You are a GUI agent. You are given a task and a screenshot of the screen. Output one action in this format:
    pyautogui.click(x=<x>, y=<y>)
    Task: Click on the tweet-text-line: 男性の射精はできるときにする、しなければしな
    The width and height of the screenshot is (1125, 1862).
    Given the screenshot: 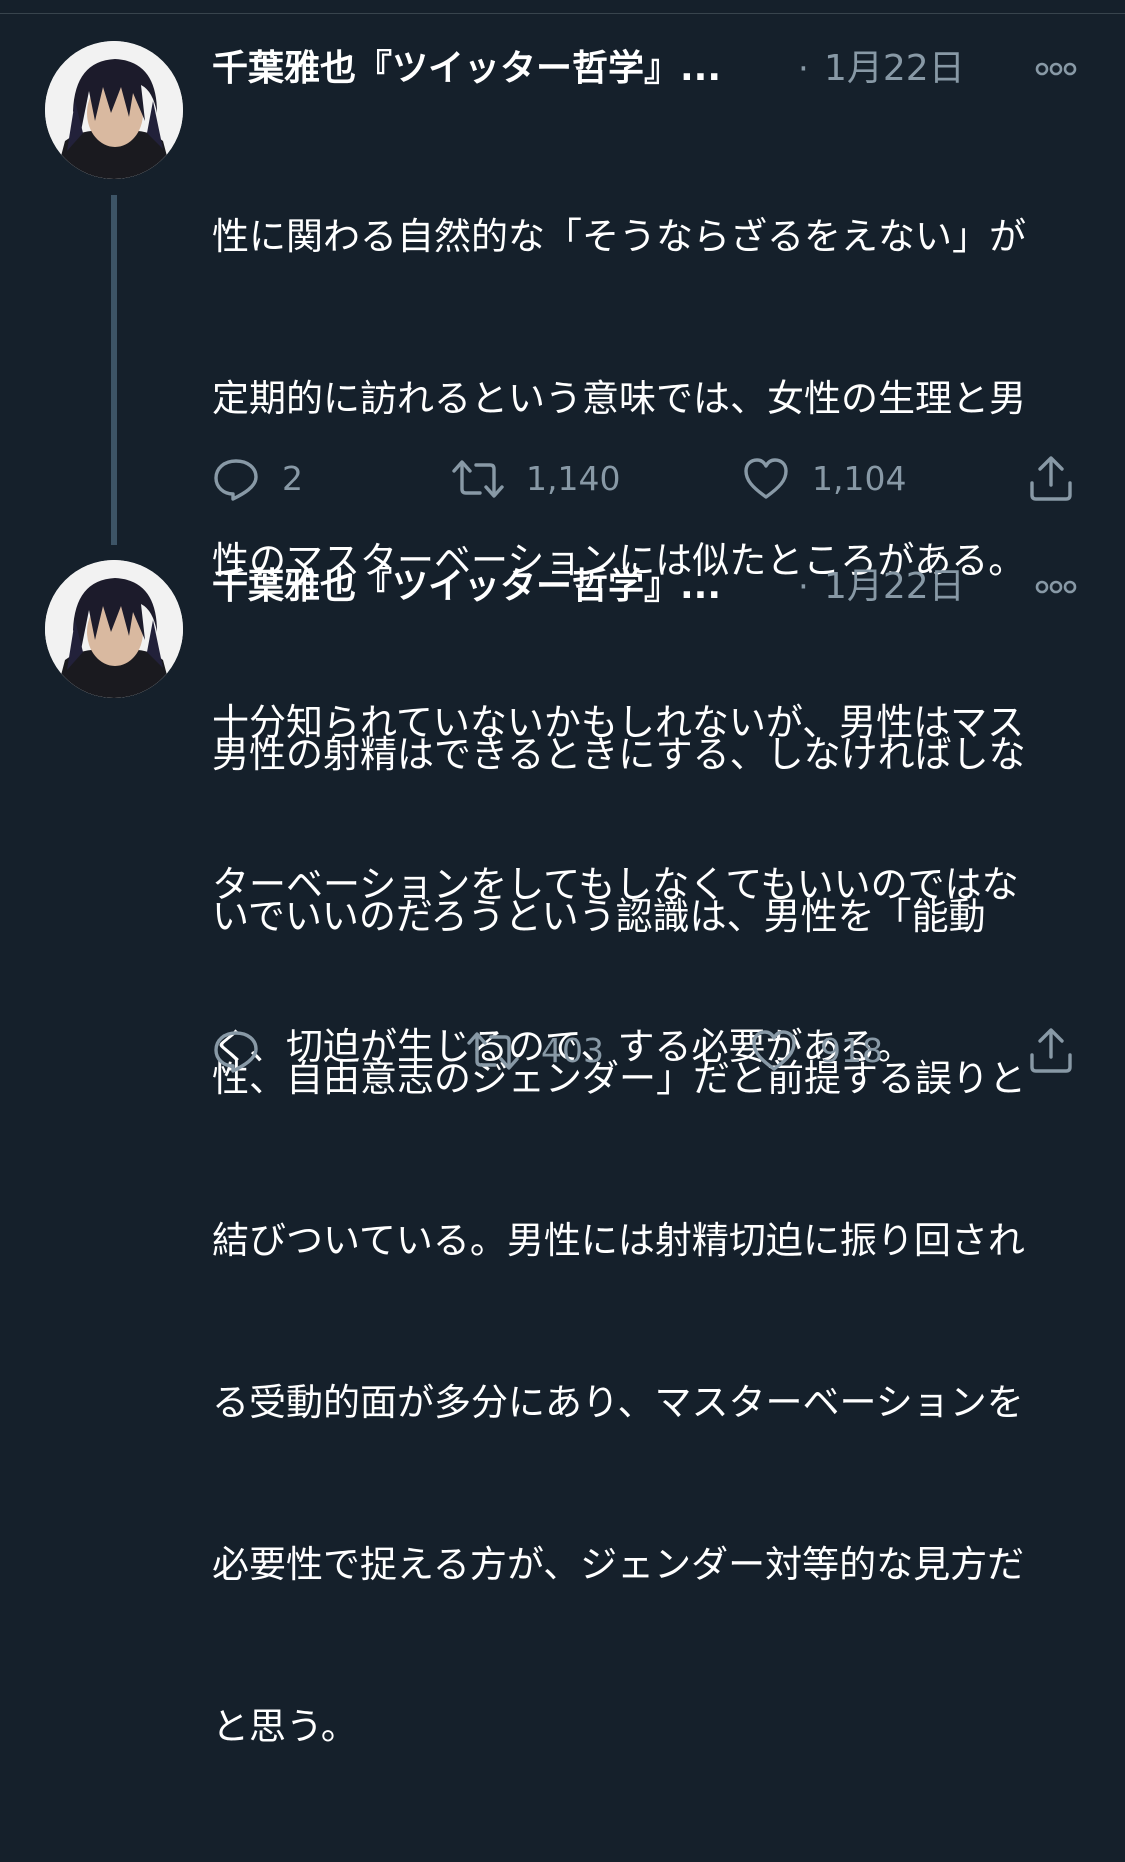 What is the action you would take?
    pyautogui.click(x=619, y=754)
    